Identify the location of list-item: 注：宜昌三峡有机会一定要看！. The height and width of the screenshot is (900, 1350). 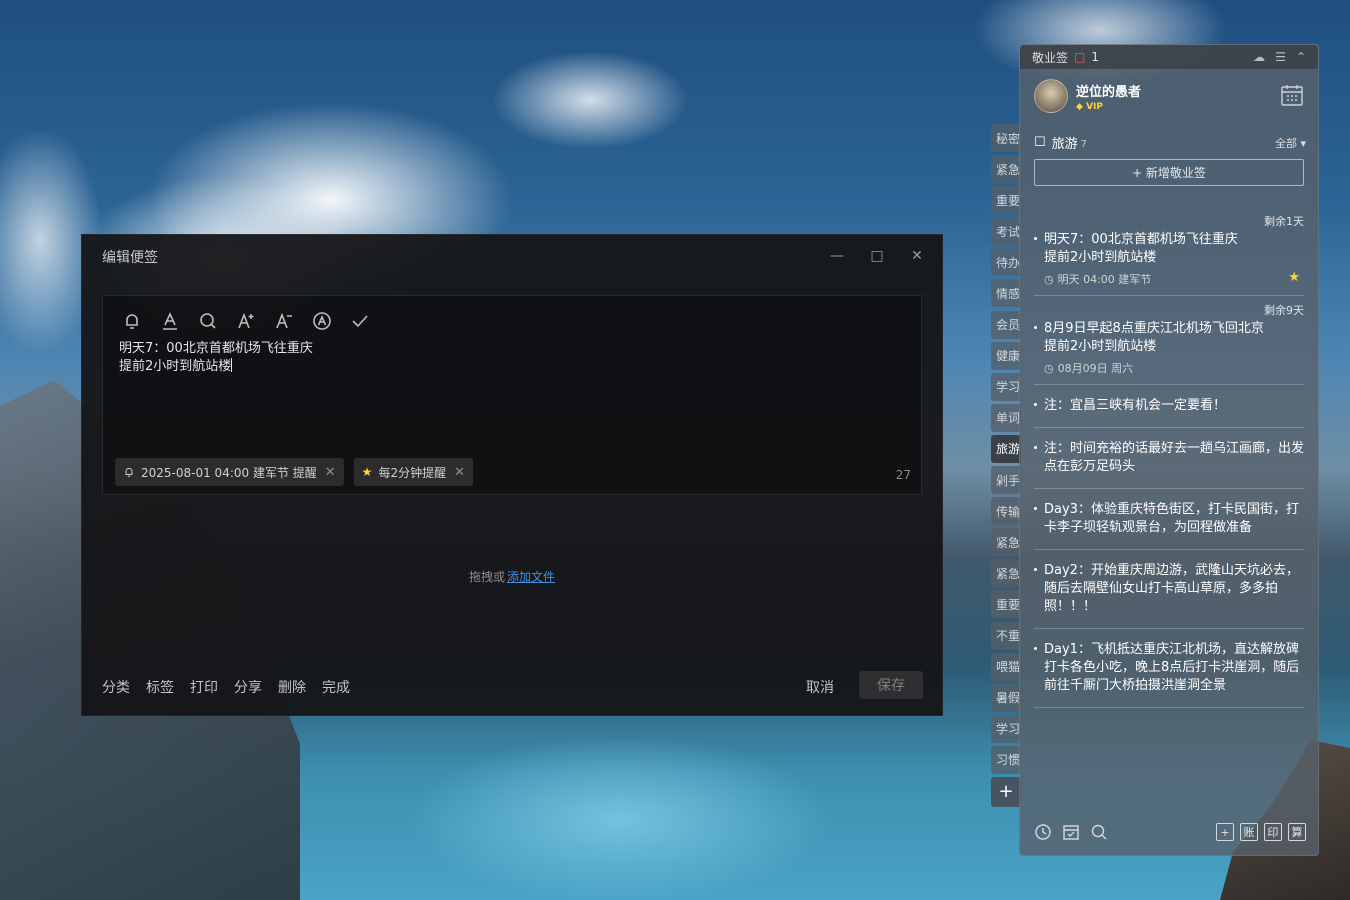
(1169, 406).